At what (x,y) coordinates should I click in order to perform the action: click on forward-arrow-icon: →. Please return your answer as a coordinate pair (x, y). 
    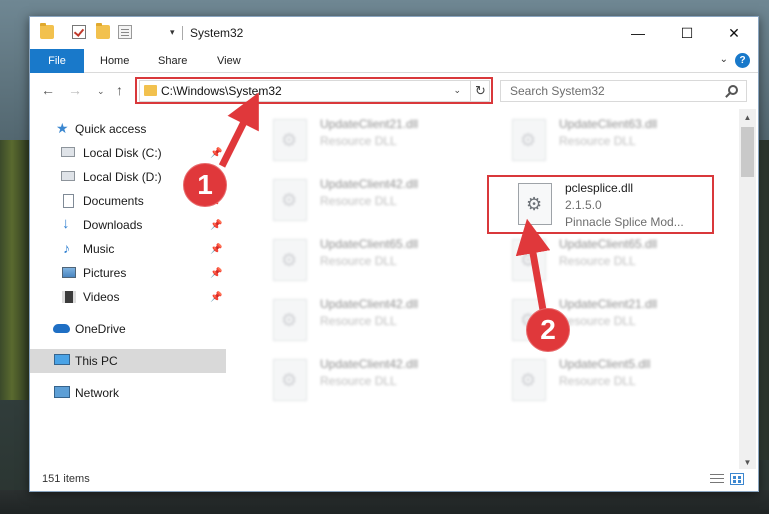
    Looking at the image, I should click on (75, 90).